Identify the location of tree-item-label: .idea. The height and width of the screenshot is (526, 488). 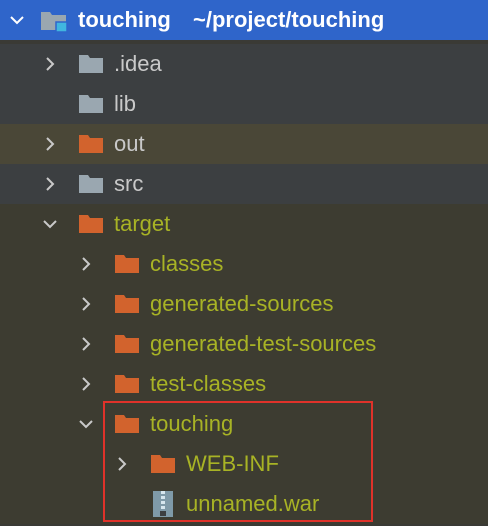
(138, 63).